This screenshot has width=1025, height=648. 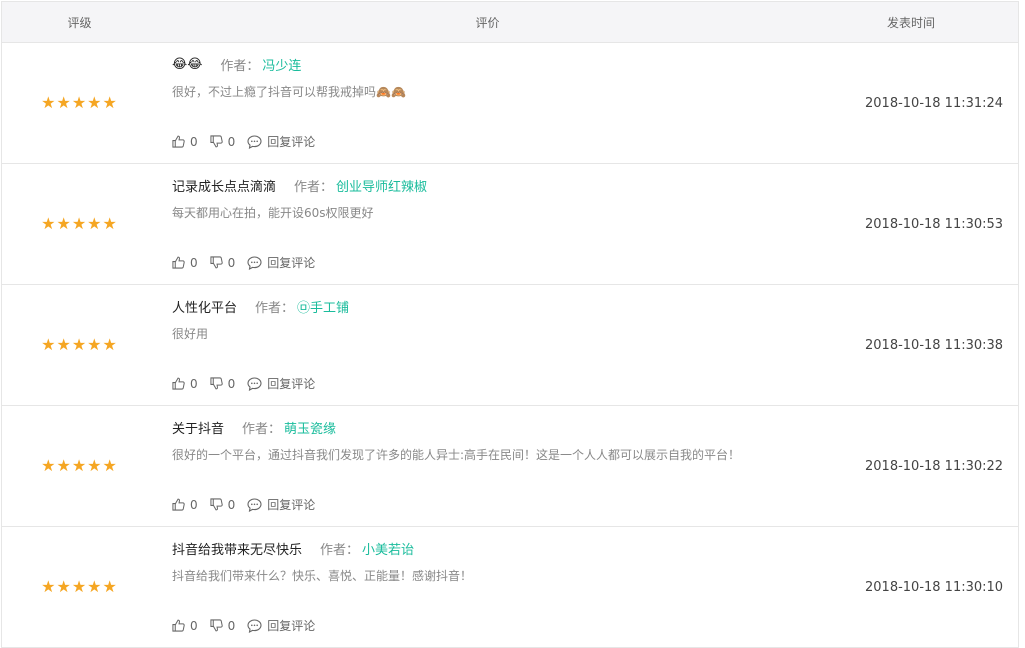 What do you see at coordinates (487, 22) in the screenshot?
I see `header-review: 评价` at bounding box center [487, 22].